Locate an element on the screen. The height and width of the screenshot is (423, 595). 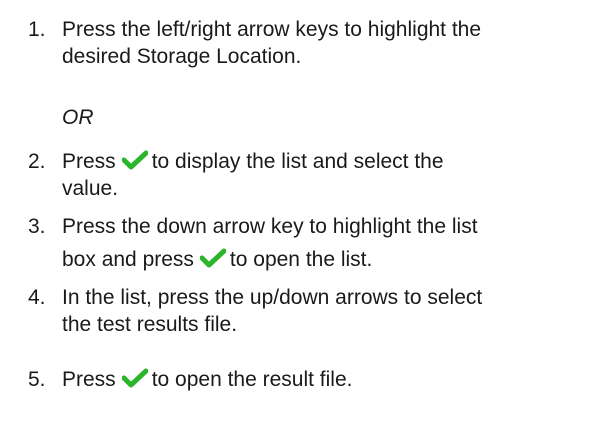
step-number: 1. is located at coordinates (37, 29).